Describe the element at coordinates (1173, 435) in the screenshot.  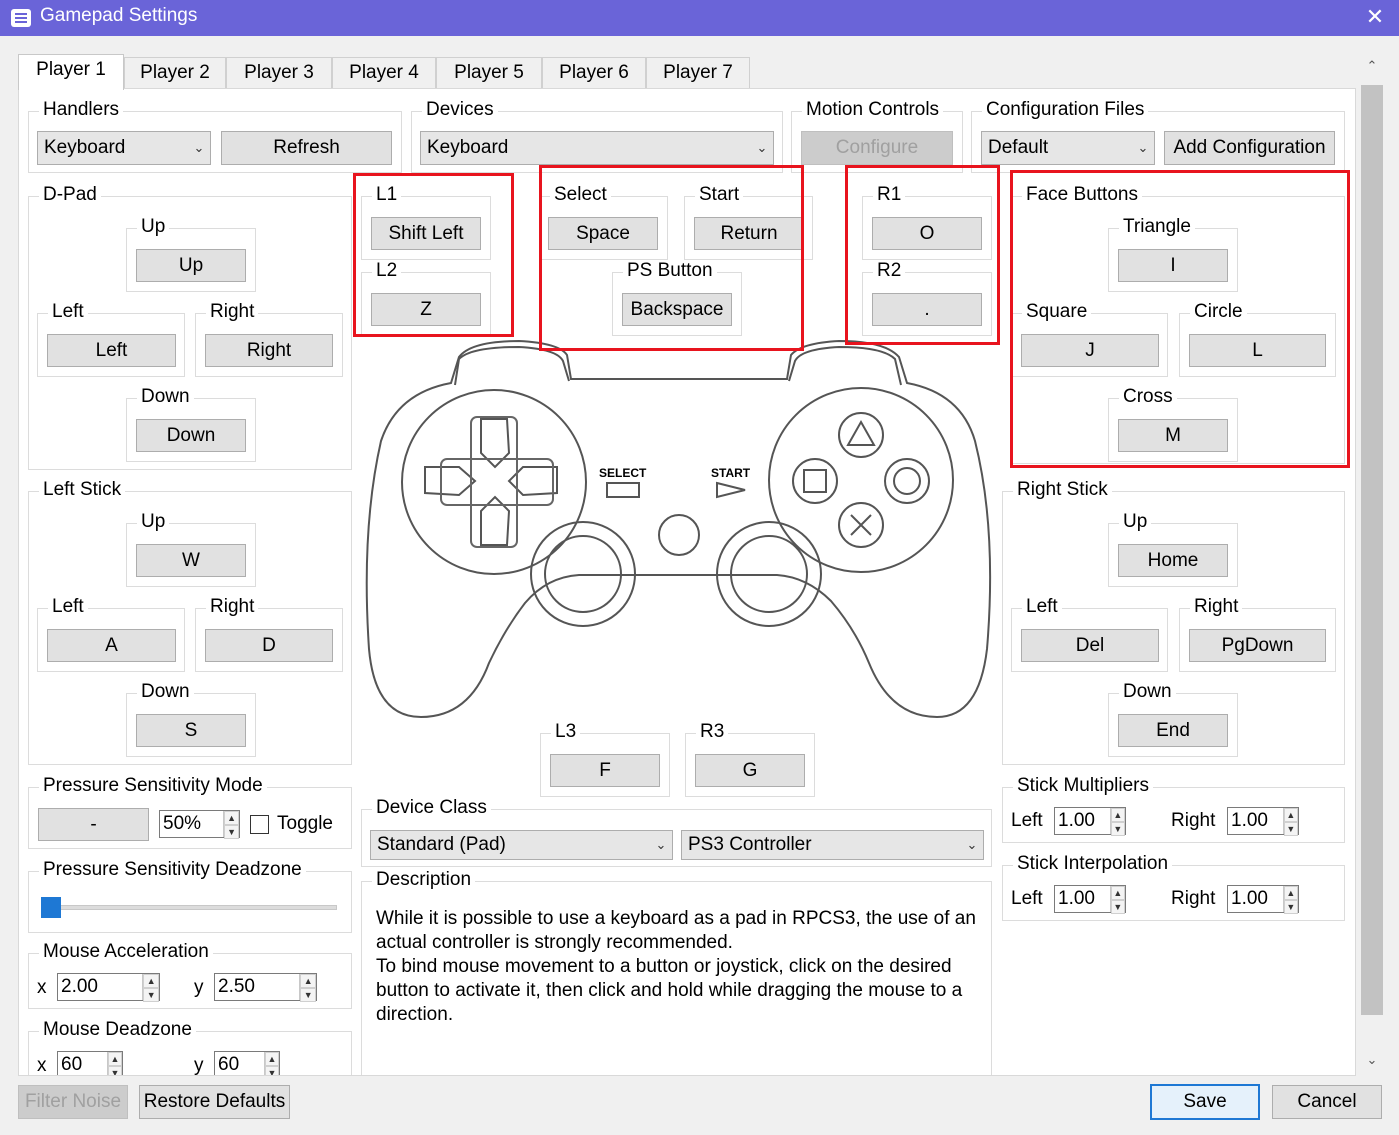
I see `cross-button: M` at that location.